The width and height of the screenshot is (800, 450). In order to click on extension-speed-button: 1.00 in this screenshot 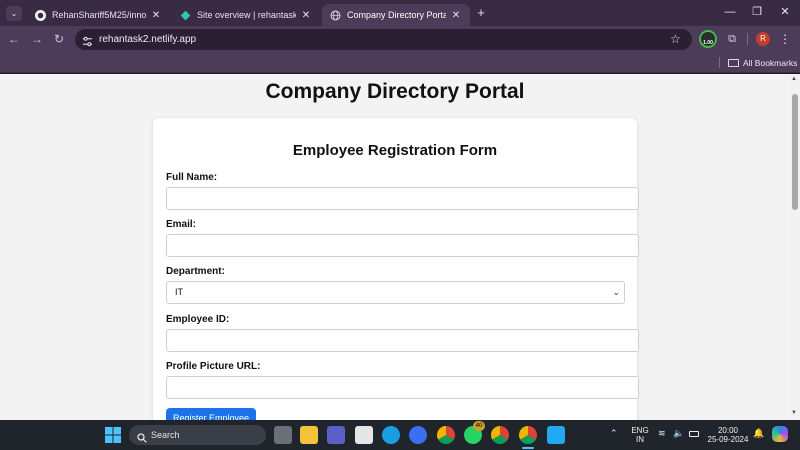, I will do `click(708, 39)`.